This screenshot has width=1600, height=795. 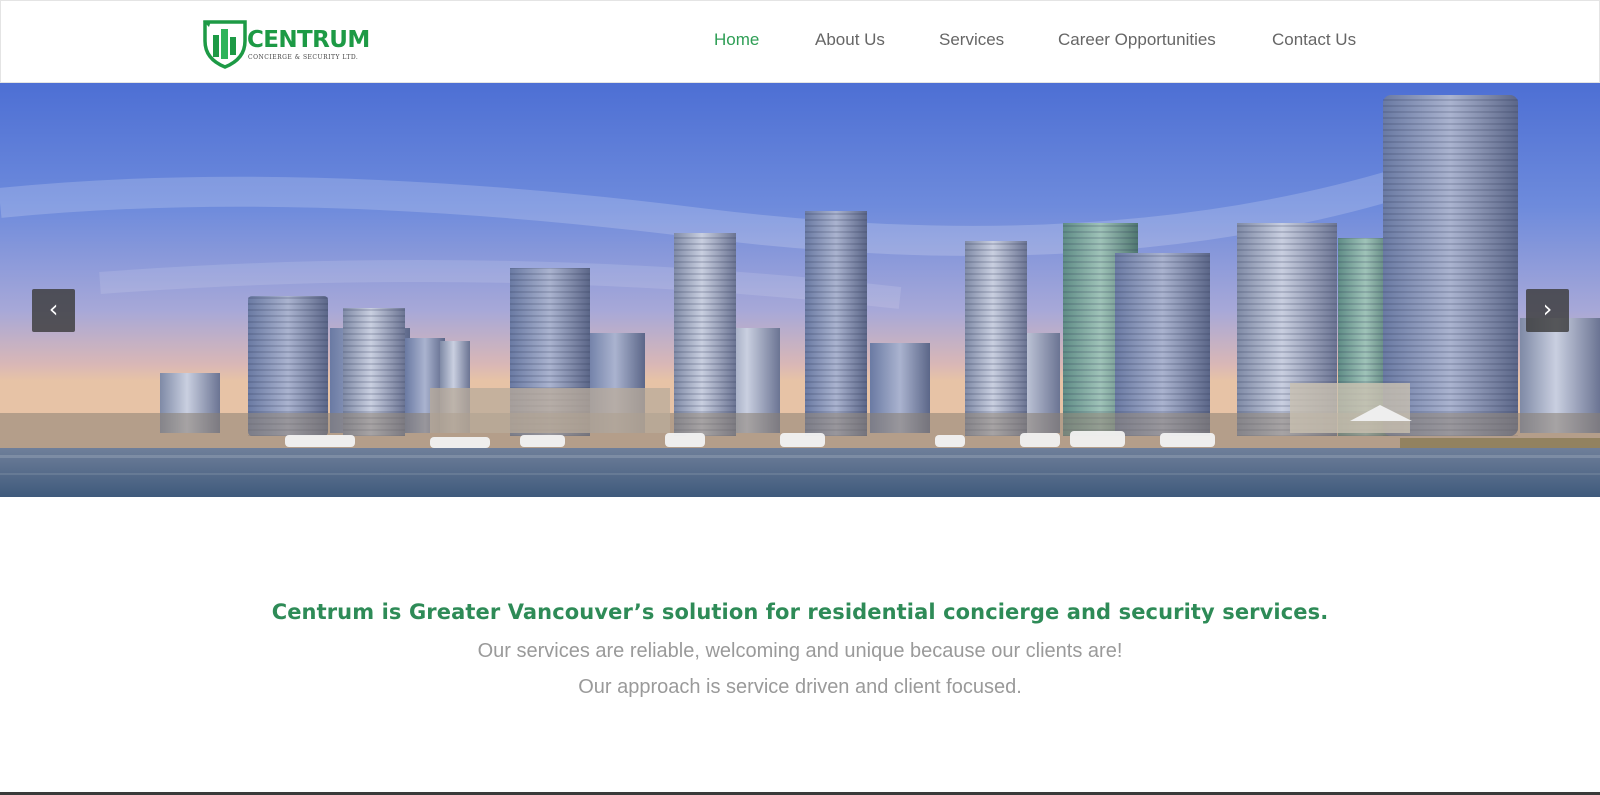 What do you see at coordinates (1314, 40) in the screenshot?
I see `nav-contact-us: Contact Us` at bounding box center [1314, 40].